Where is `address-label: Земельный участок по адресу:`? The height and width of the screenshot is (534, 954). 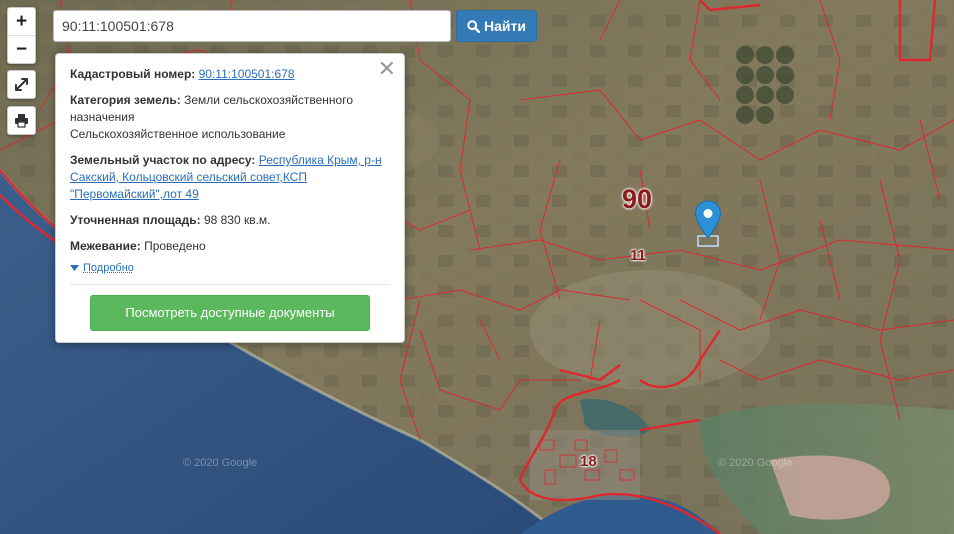
address-label: Земельный участок по адресу: is located at coordinates (163, 160).